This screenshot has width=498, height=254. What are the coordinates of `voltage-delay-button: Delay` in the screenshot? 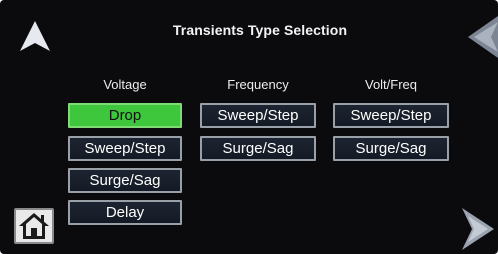 It's located at (125, 212).